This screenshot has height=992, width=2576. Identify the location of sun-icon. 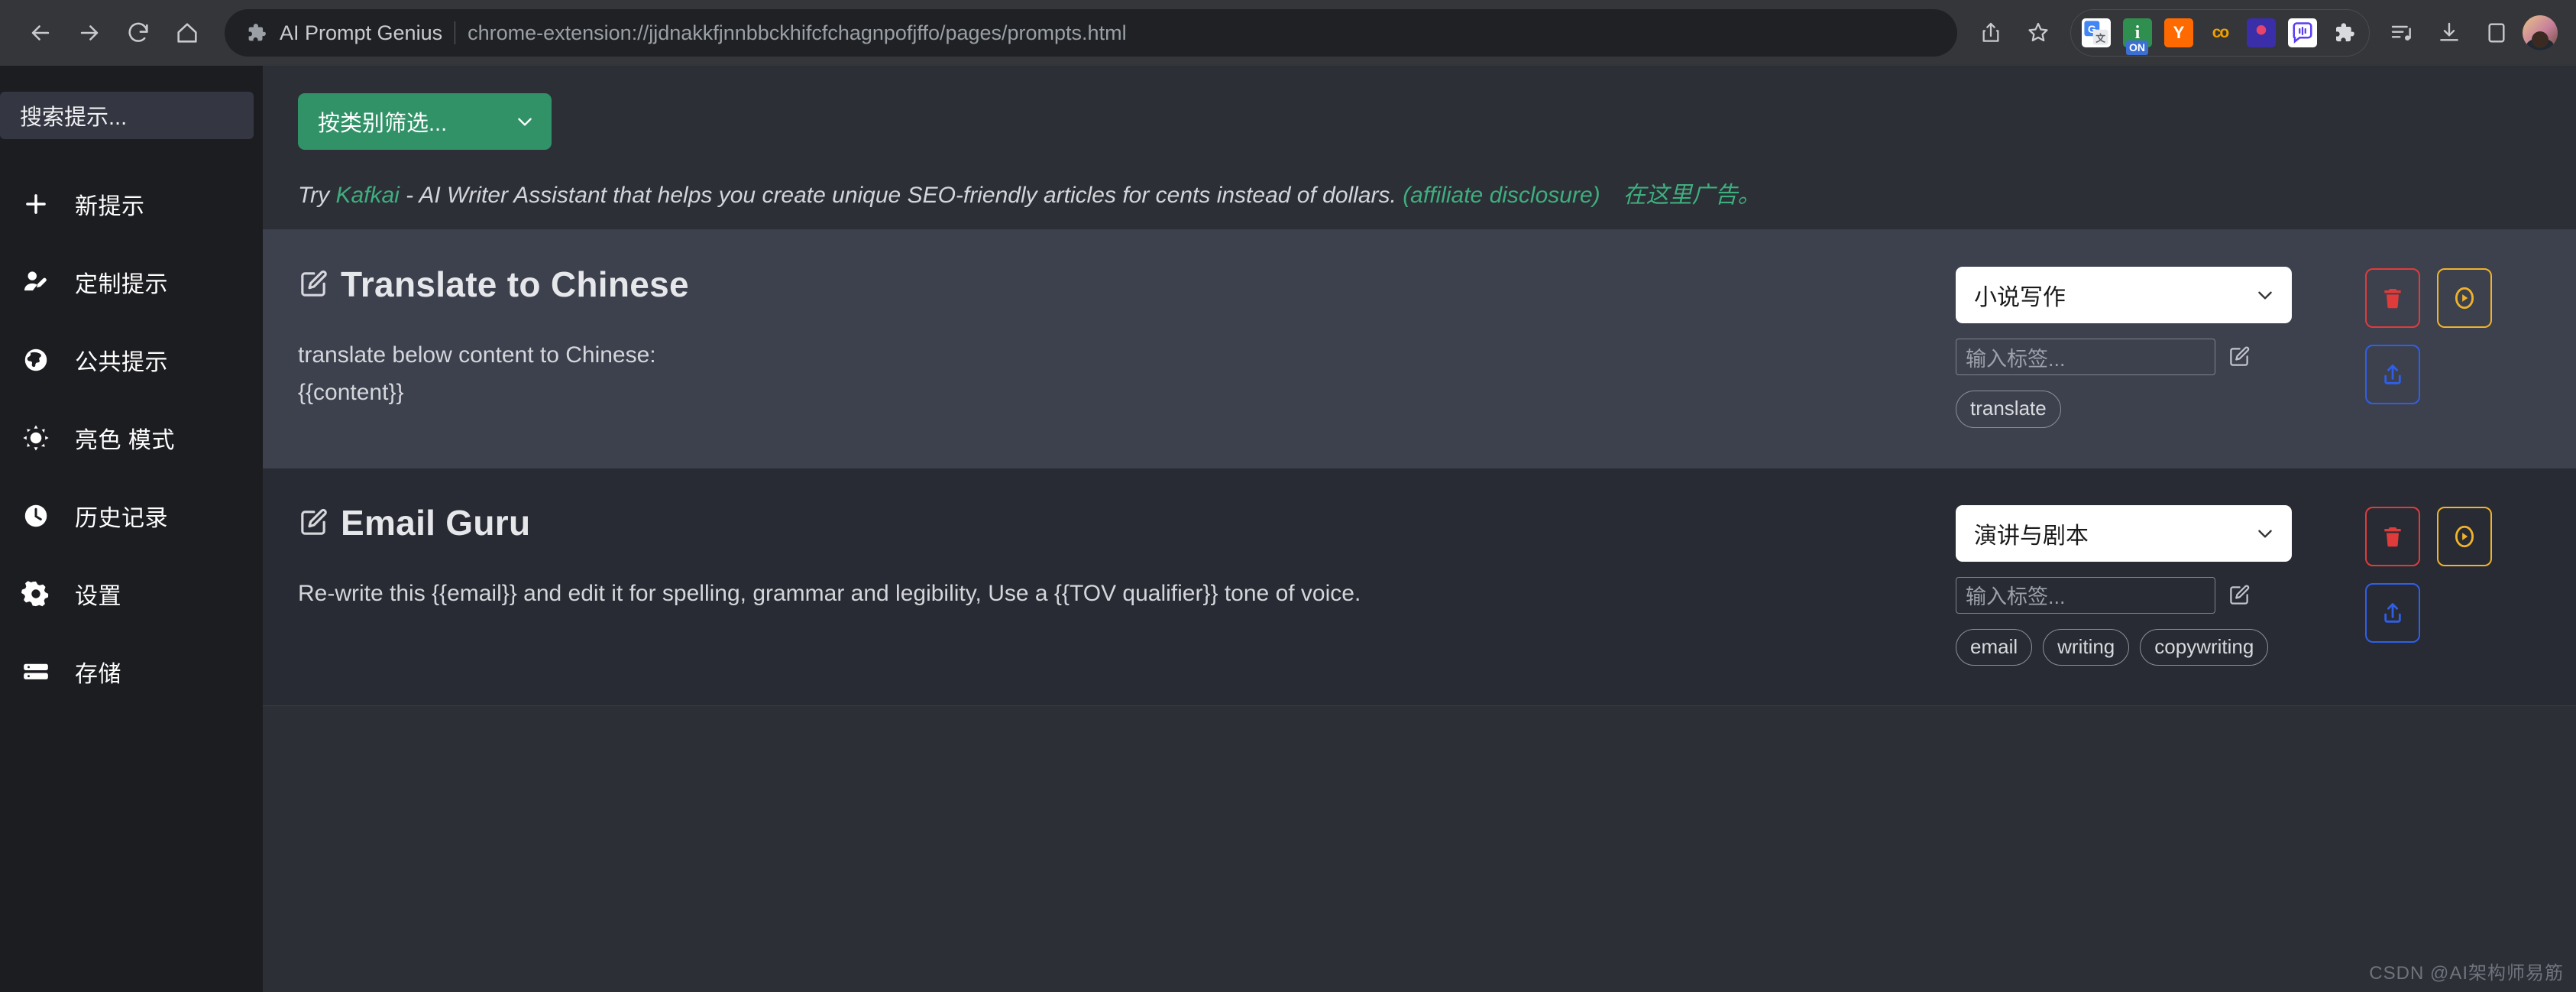
(36, 437).